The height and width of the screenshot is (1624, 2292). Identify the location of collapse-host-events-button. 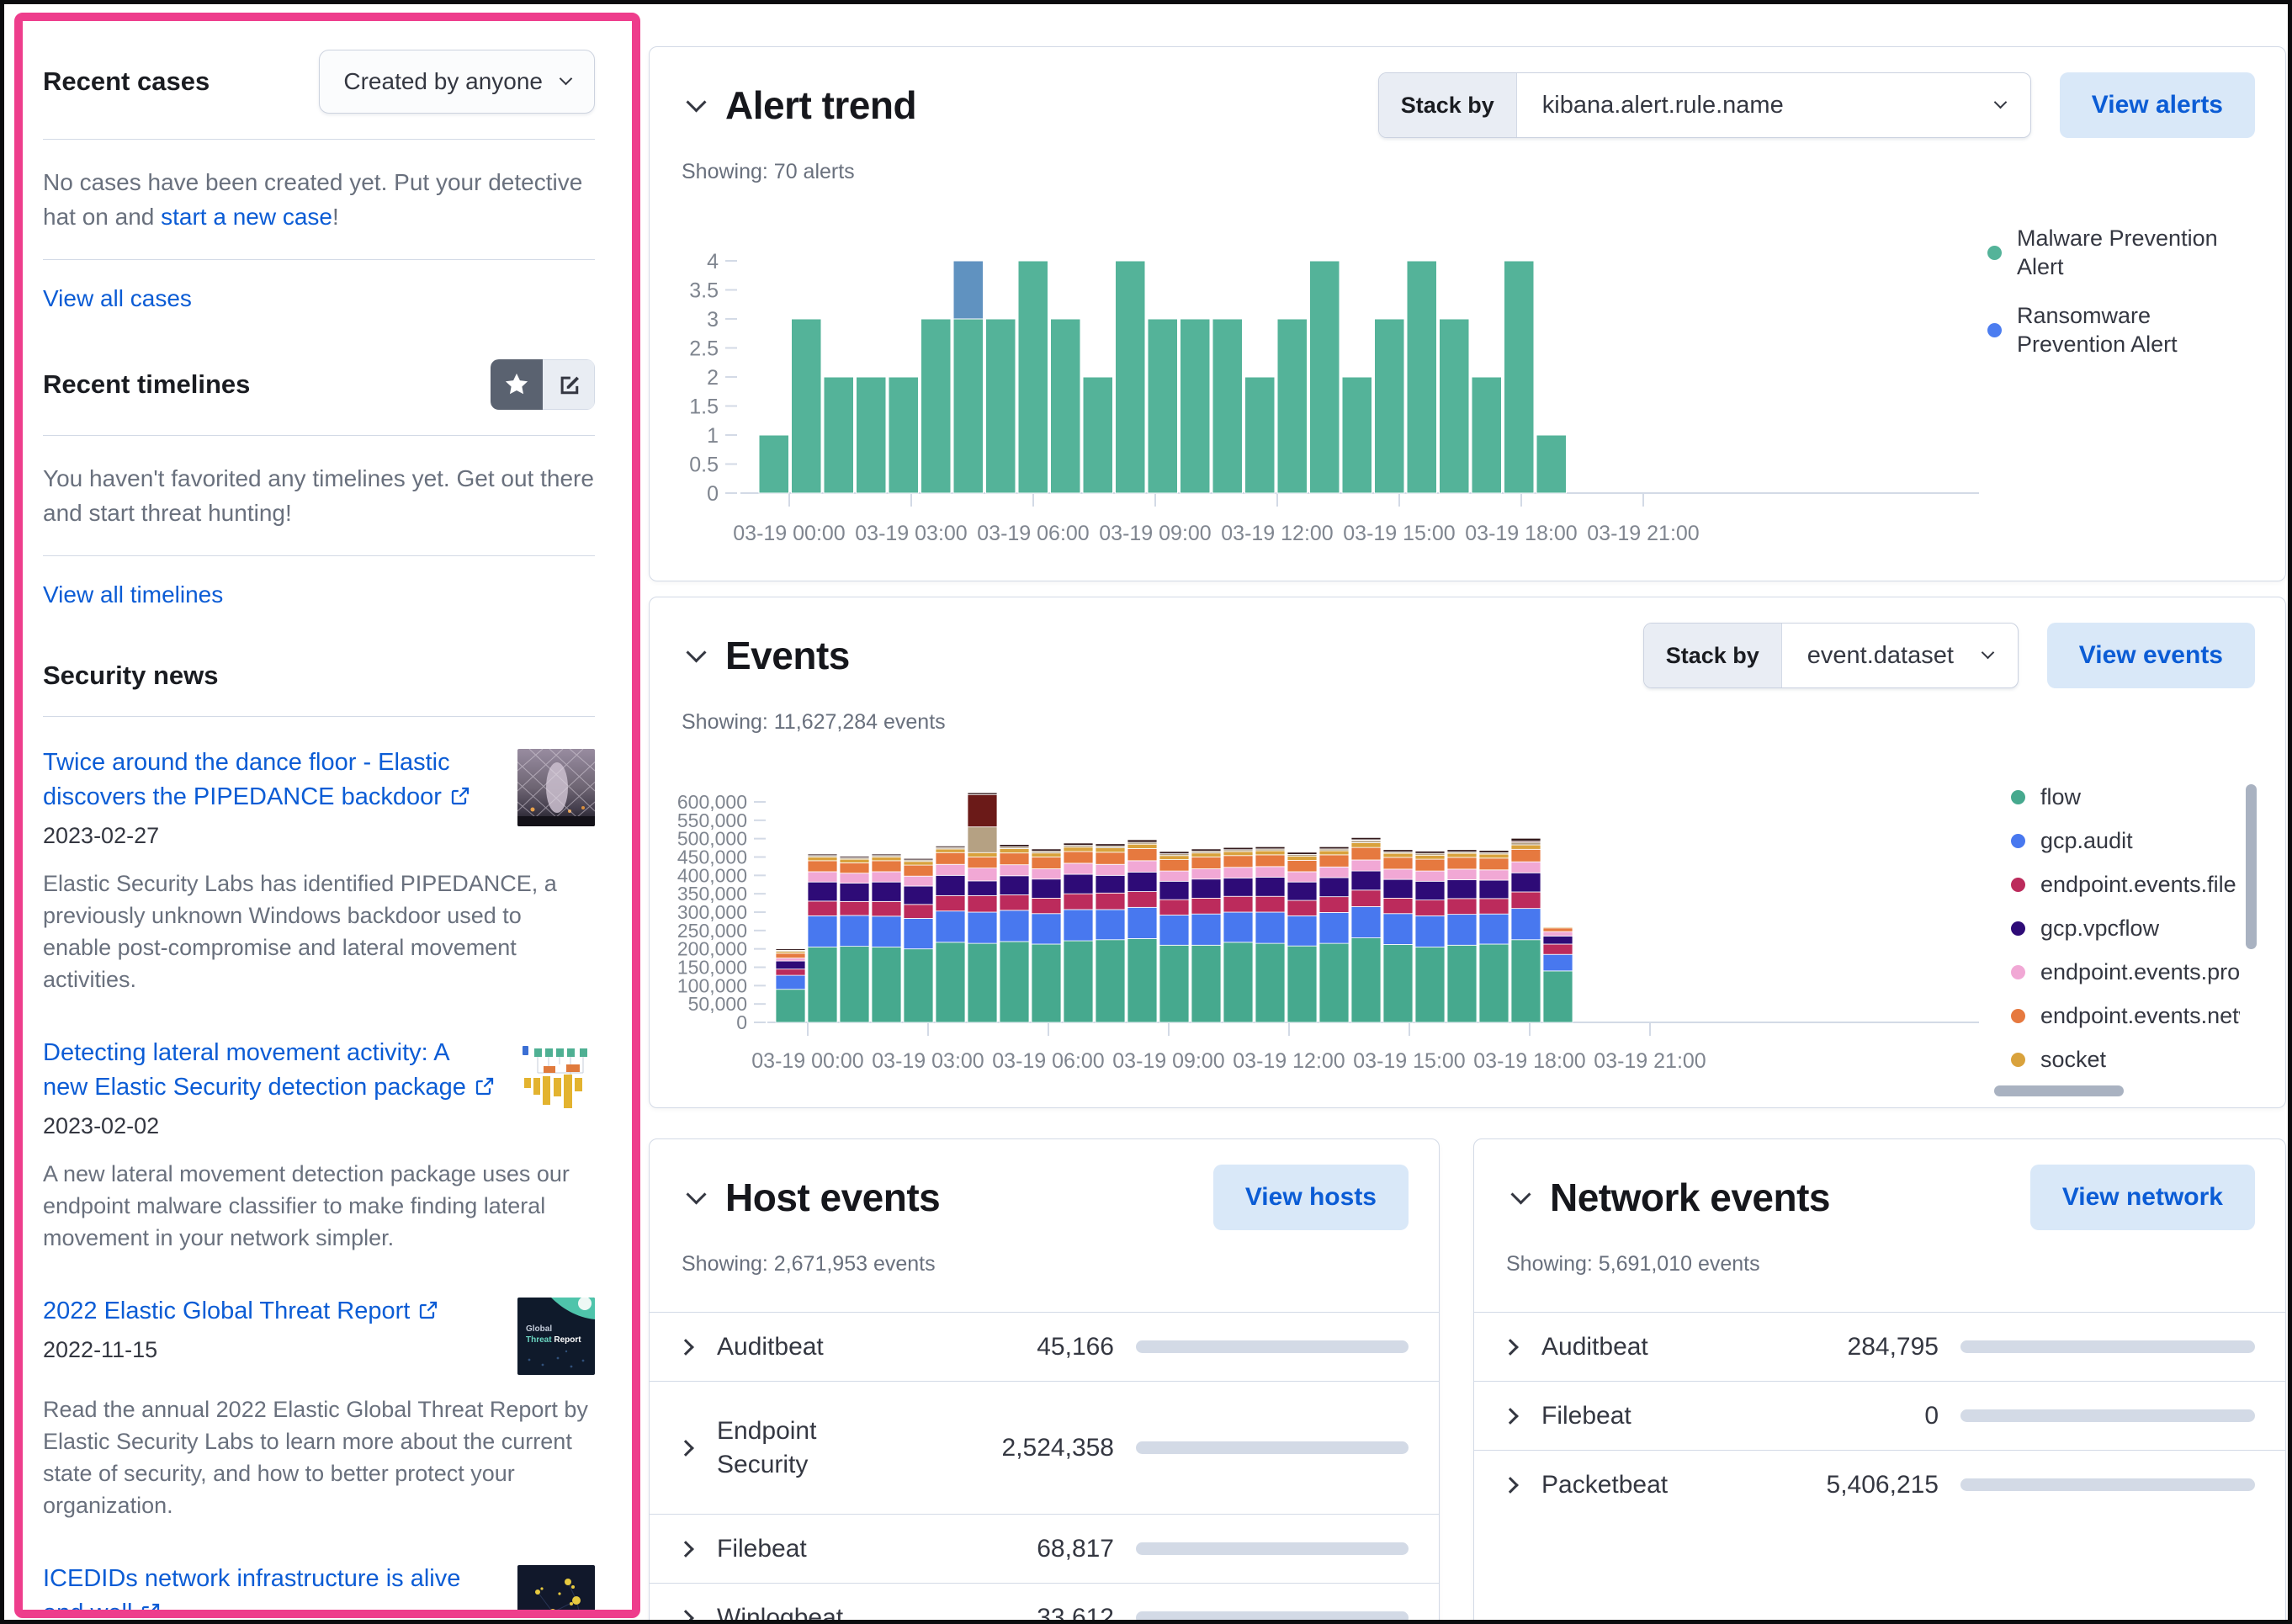
(696, 1197).